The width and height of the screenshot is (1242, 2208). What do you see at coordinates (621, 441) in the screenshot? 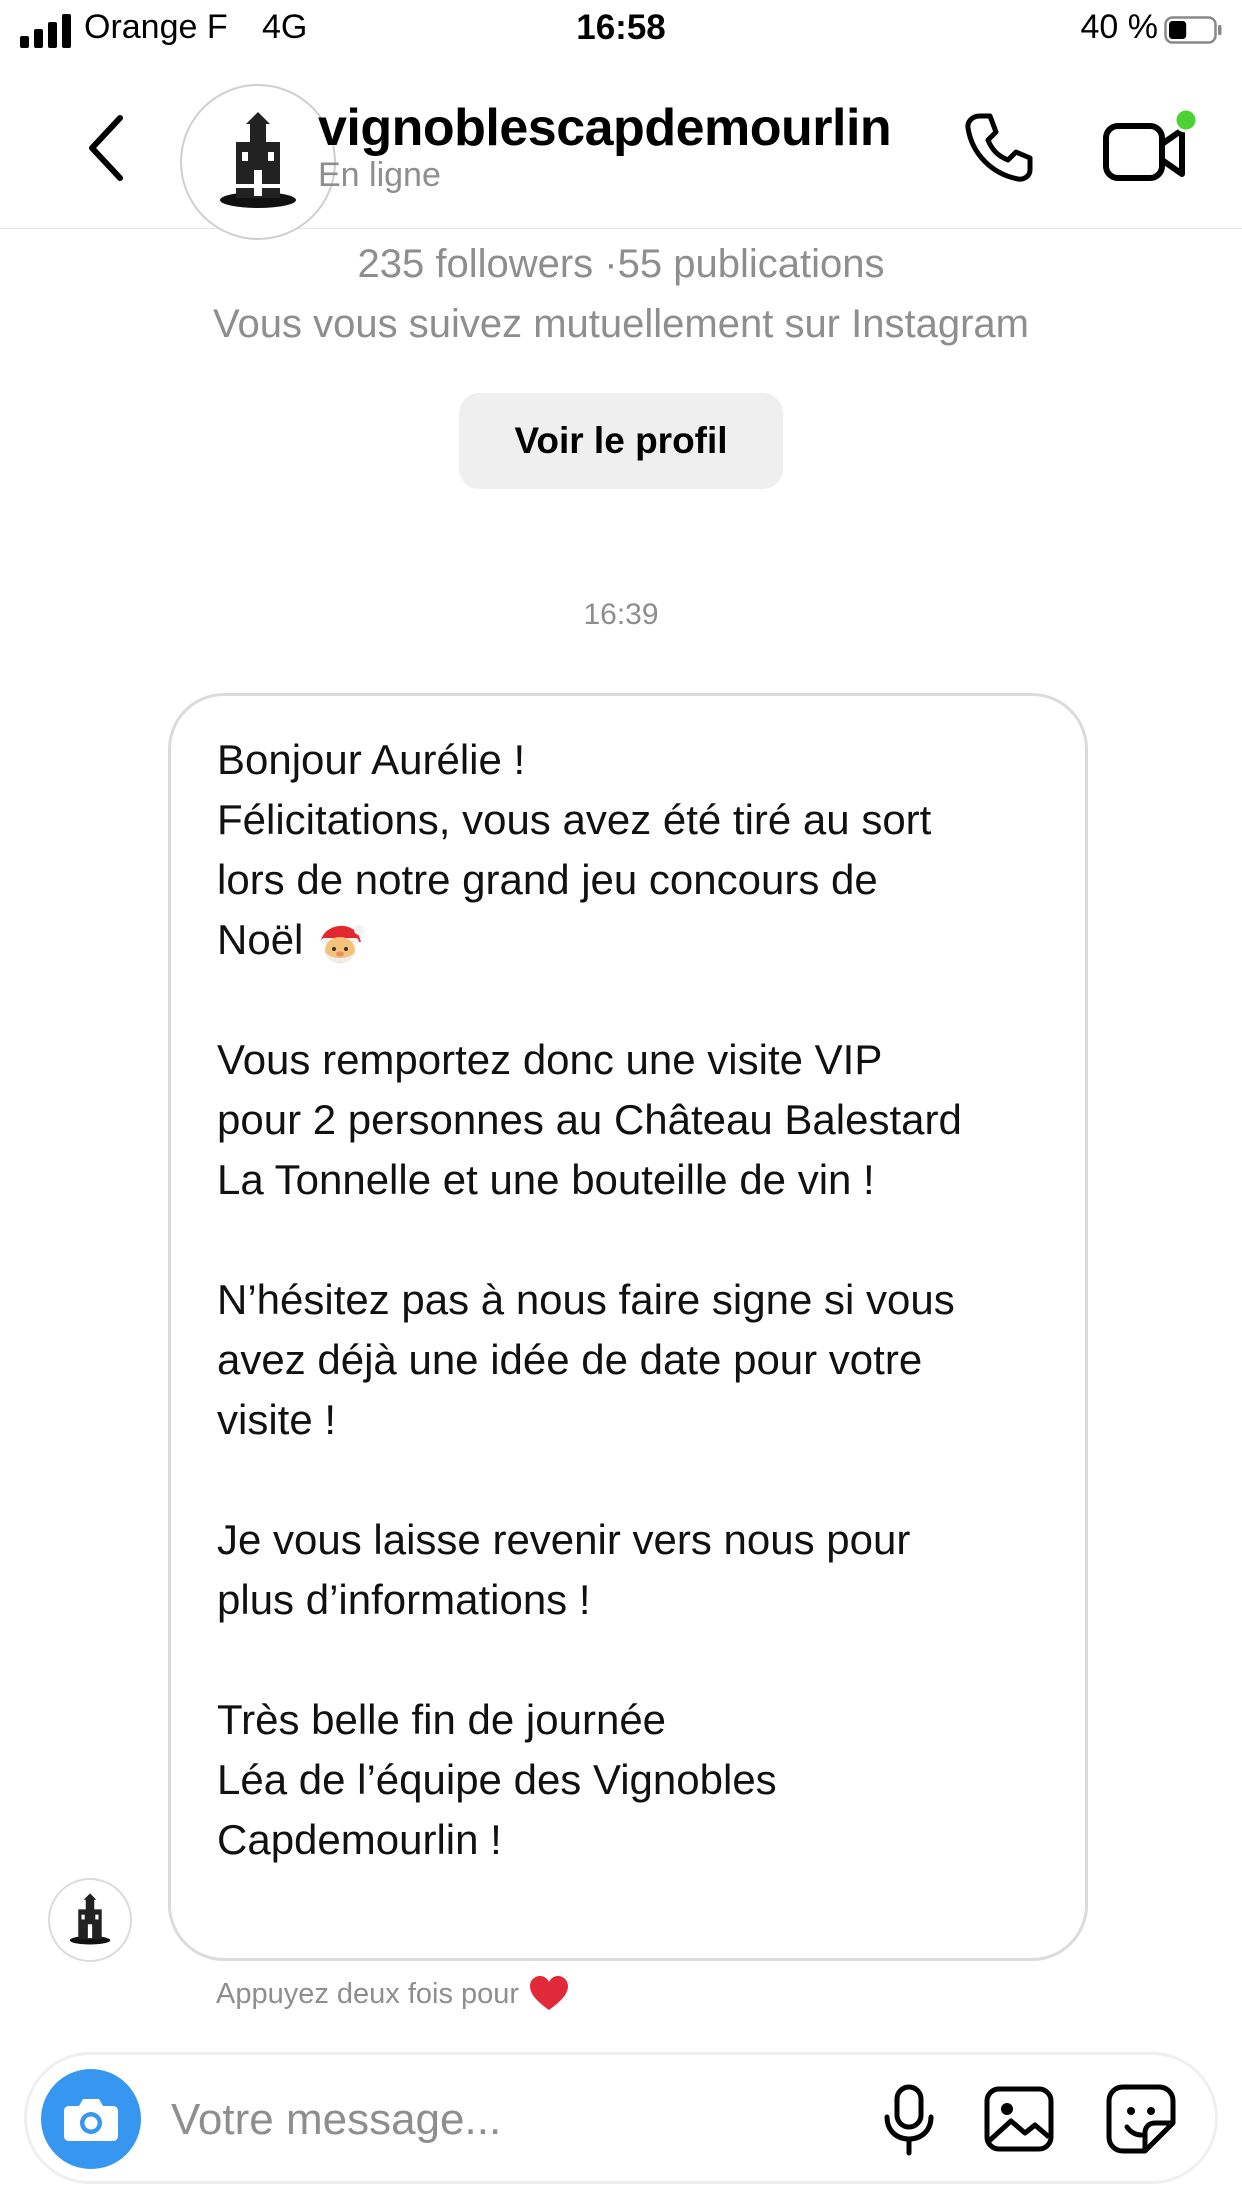
I see `view-profile-button: Voir le profil` at bounding box center [621, 441].